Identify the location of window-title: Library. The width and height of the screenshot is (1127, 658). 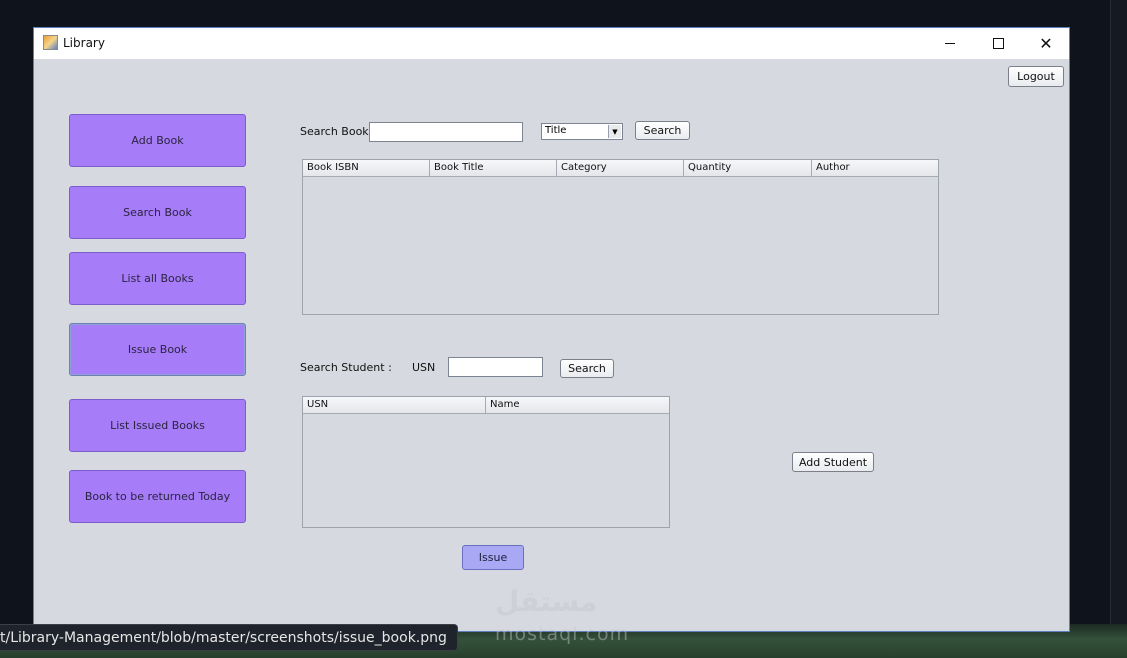
(84, 43).